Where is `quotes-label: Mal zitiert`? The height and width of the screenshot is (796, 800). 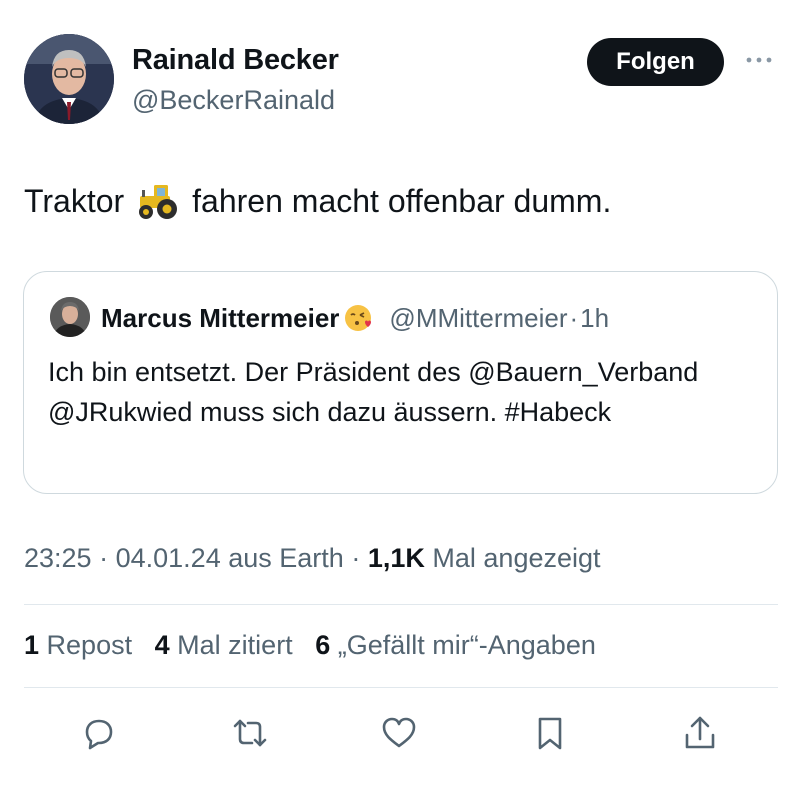
quotes-label: Mal zitiert is located at coordinates (235, 645).